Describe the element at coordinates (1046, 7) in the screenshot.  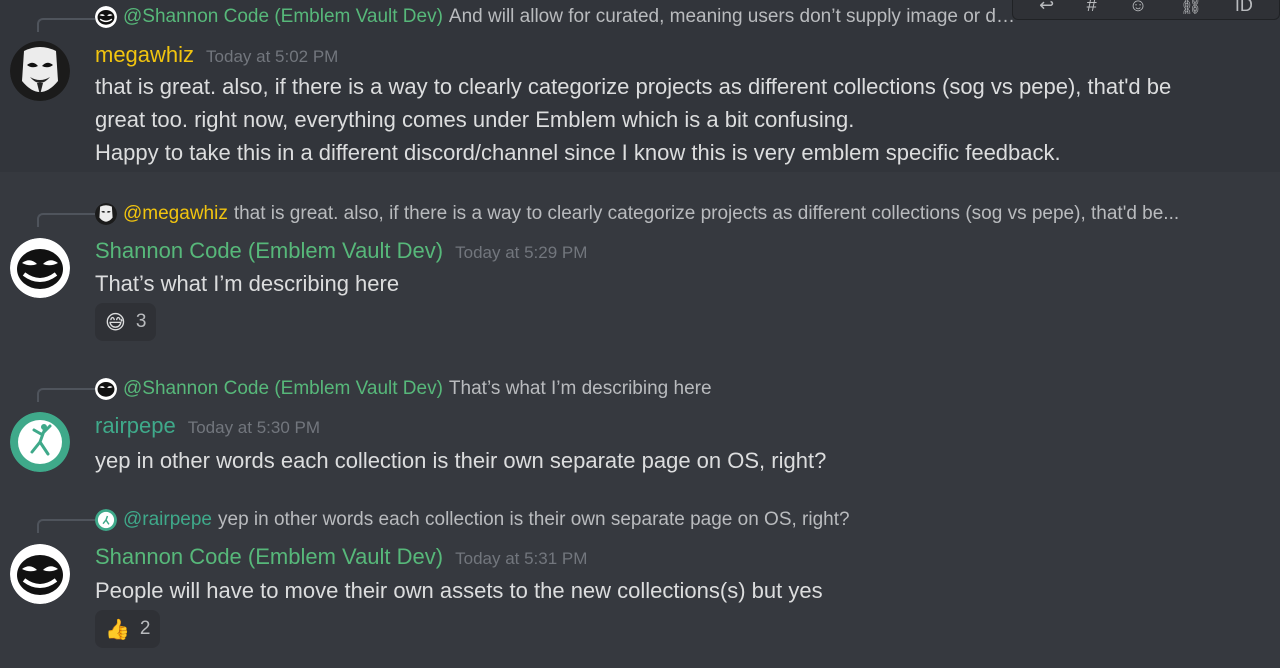
I see `reply-icon: ↩` at that location.